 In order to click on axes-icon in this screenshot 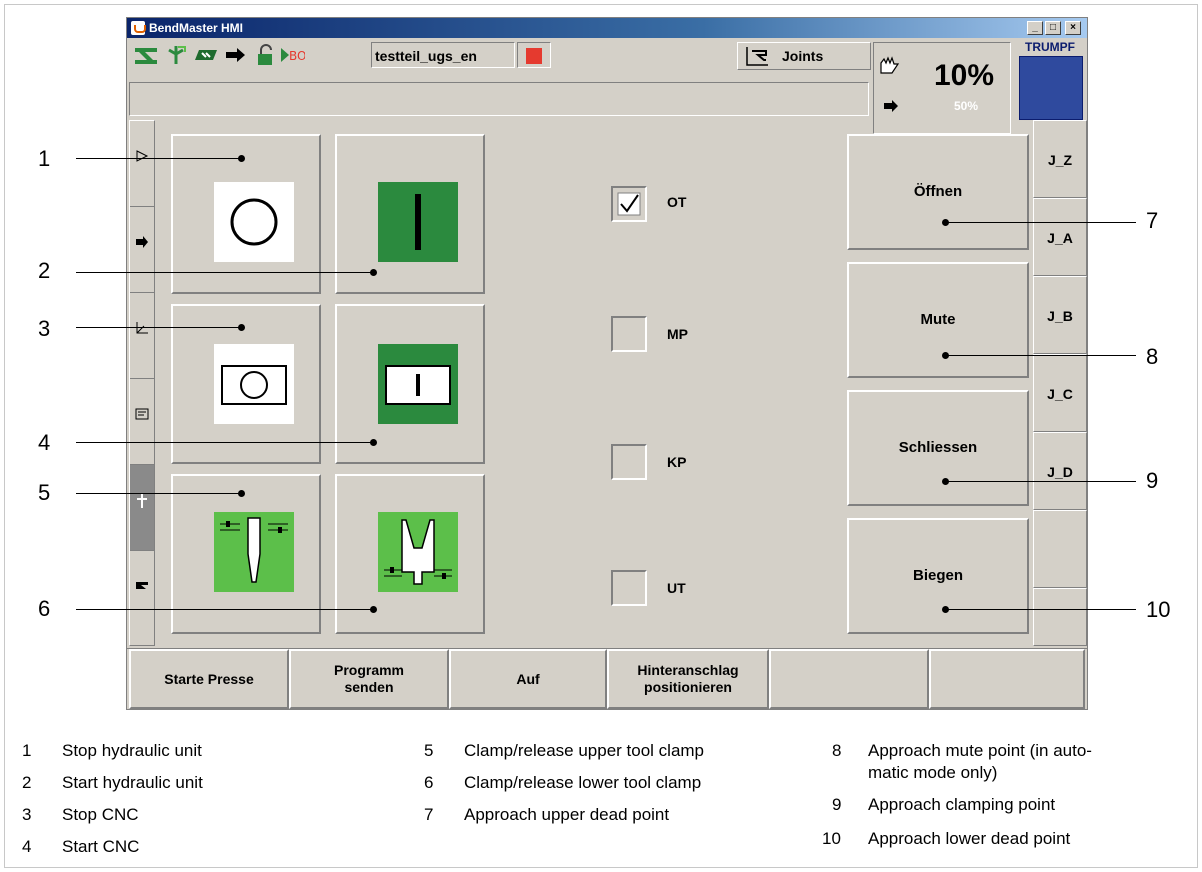, I will do `click(142, 328)`.